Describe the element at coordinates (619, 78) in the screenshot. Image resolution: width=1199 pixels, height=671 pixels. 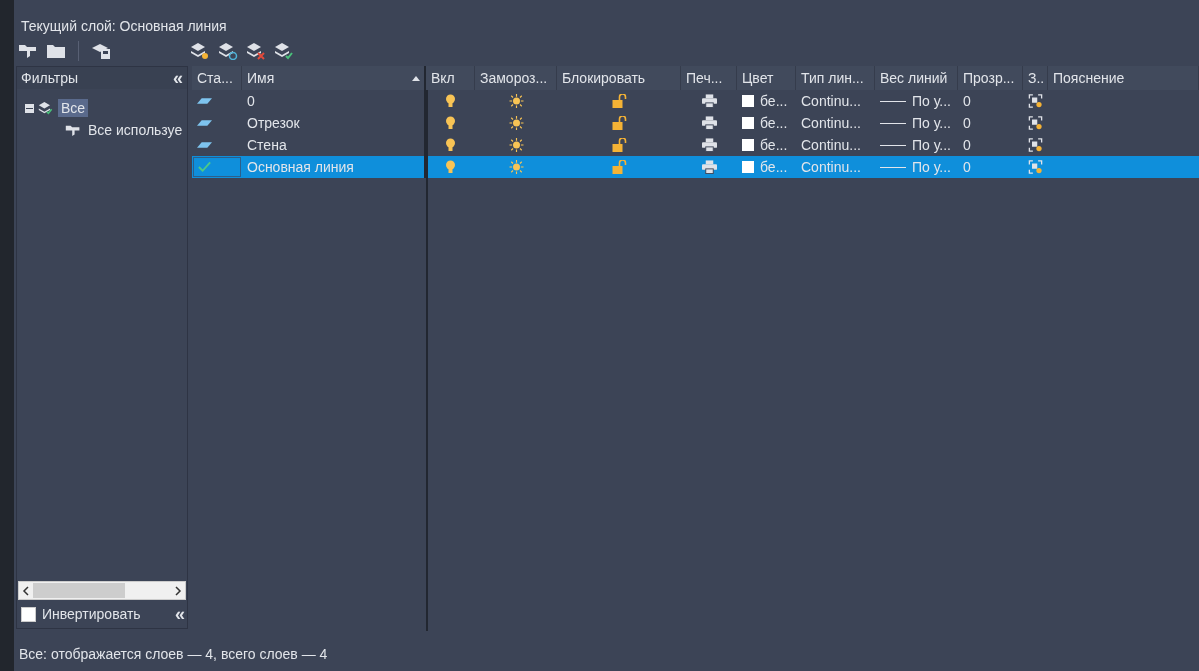
I see `column-header: Блокировать` at that location.